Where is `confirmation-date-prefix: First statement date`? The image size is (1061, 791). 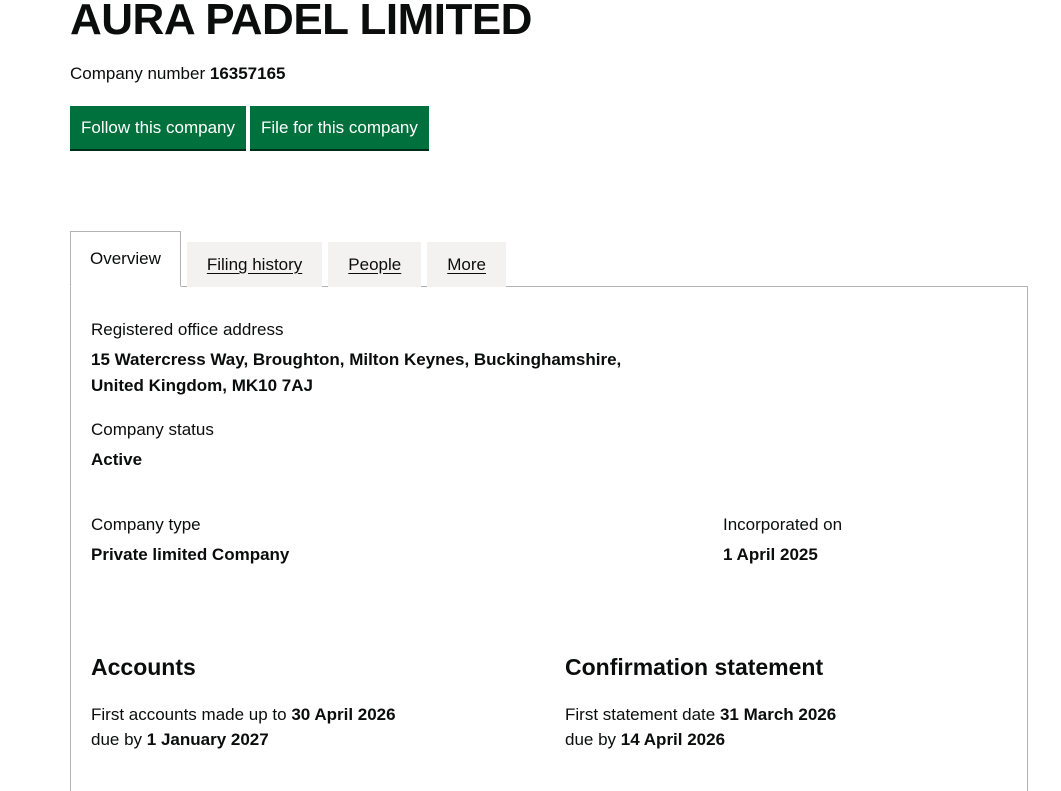
confirmation-date-prefix: First statement date is located at coordinates (640, 714).